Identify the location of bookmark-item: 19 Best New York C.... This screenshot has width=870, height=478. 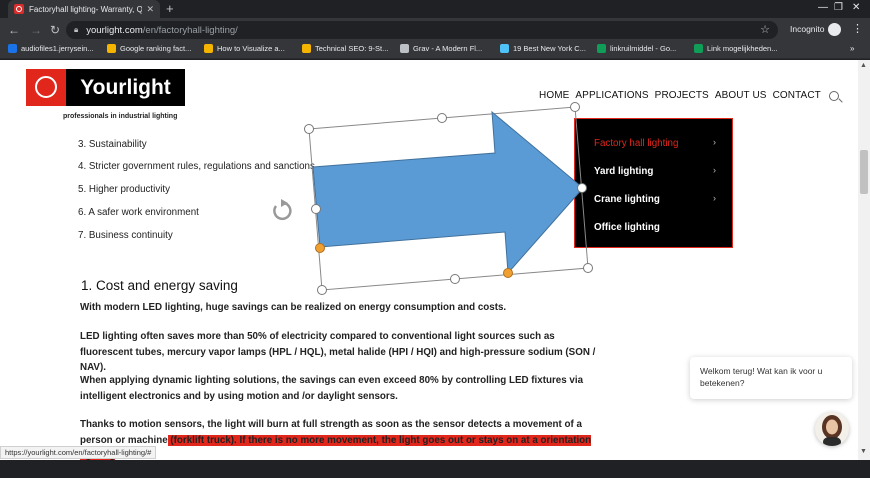
(543, 48).